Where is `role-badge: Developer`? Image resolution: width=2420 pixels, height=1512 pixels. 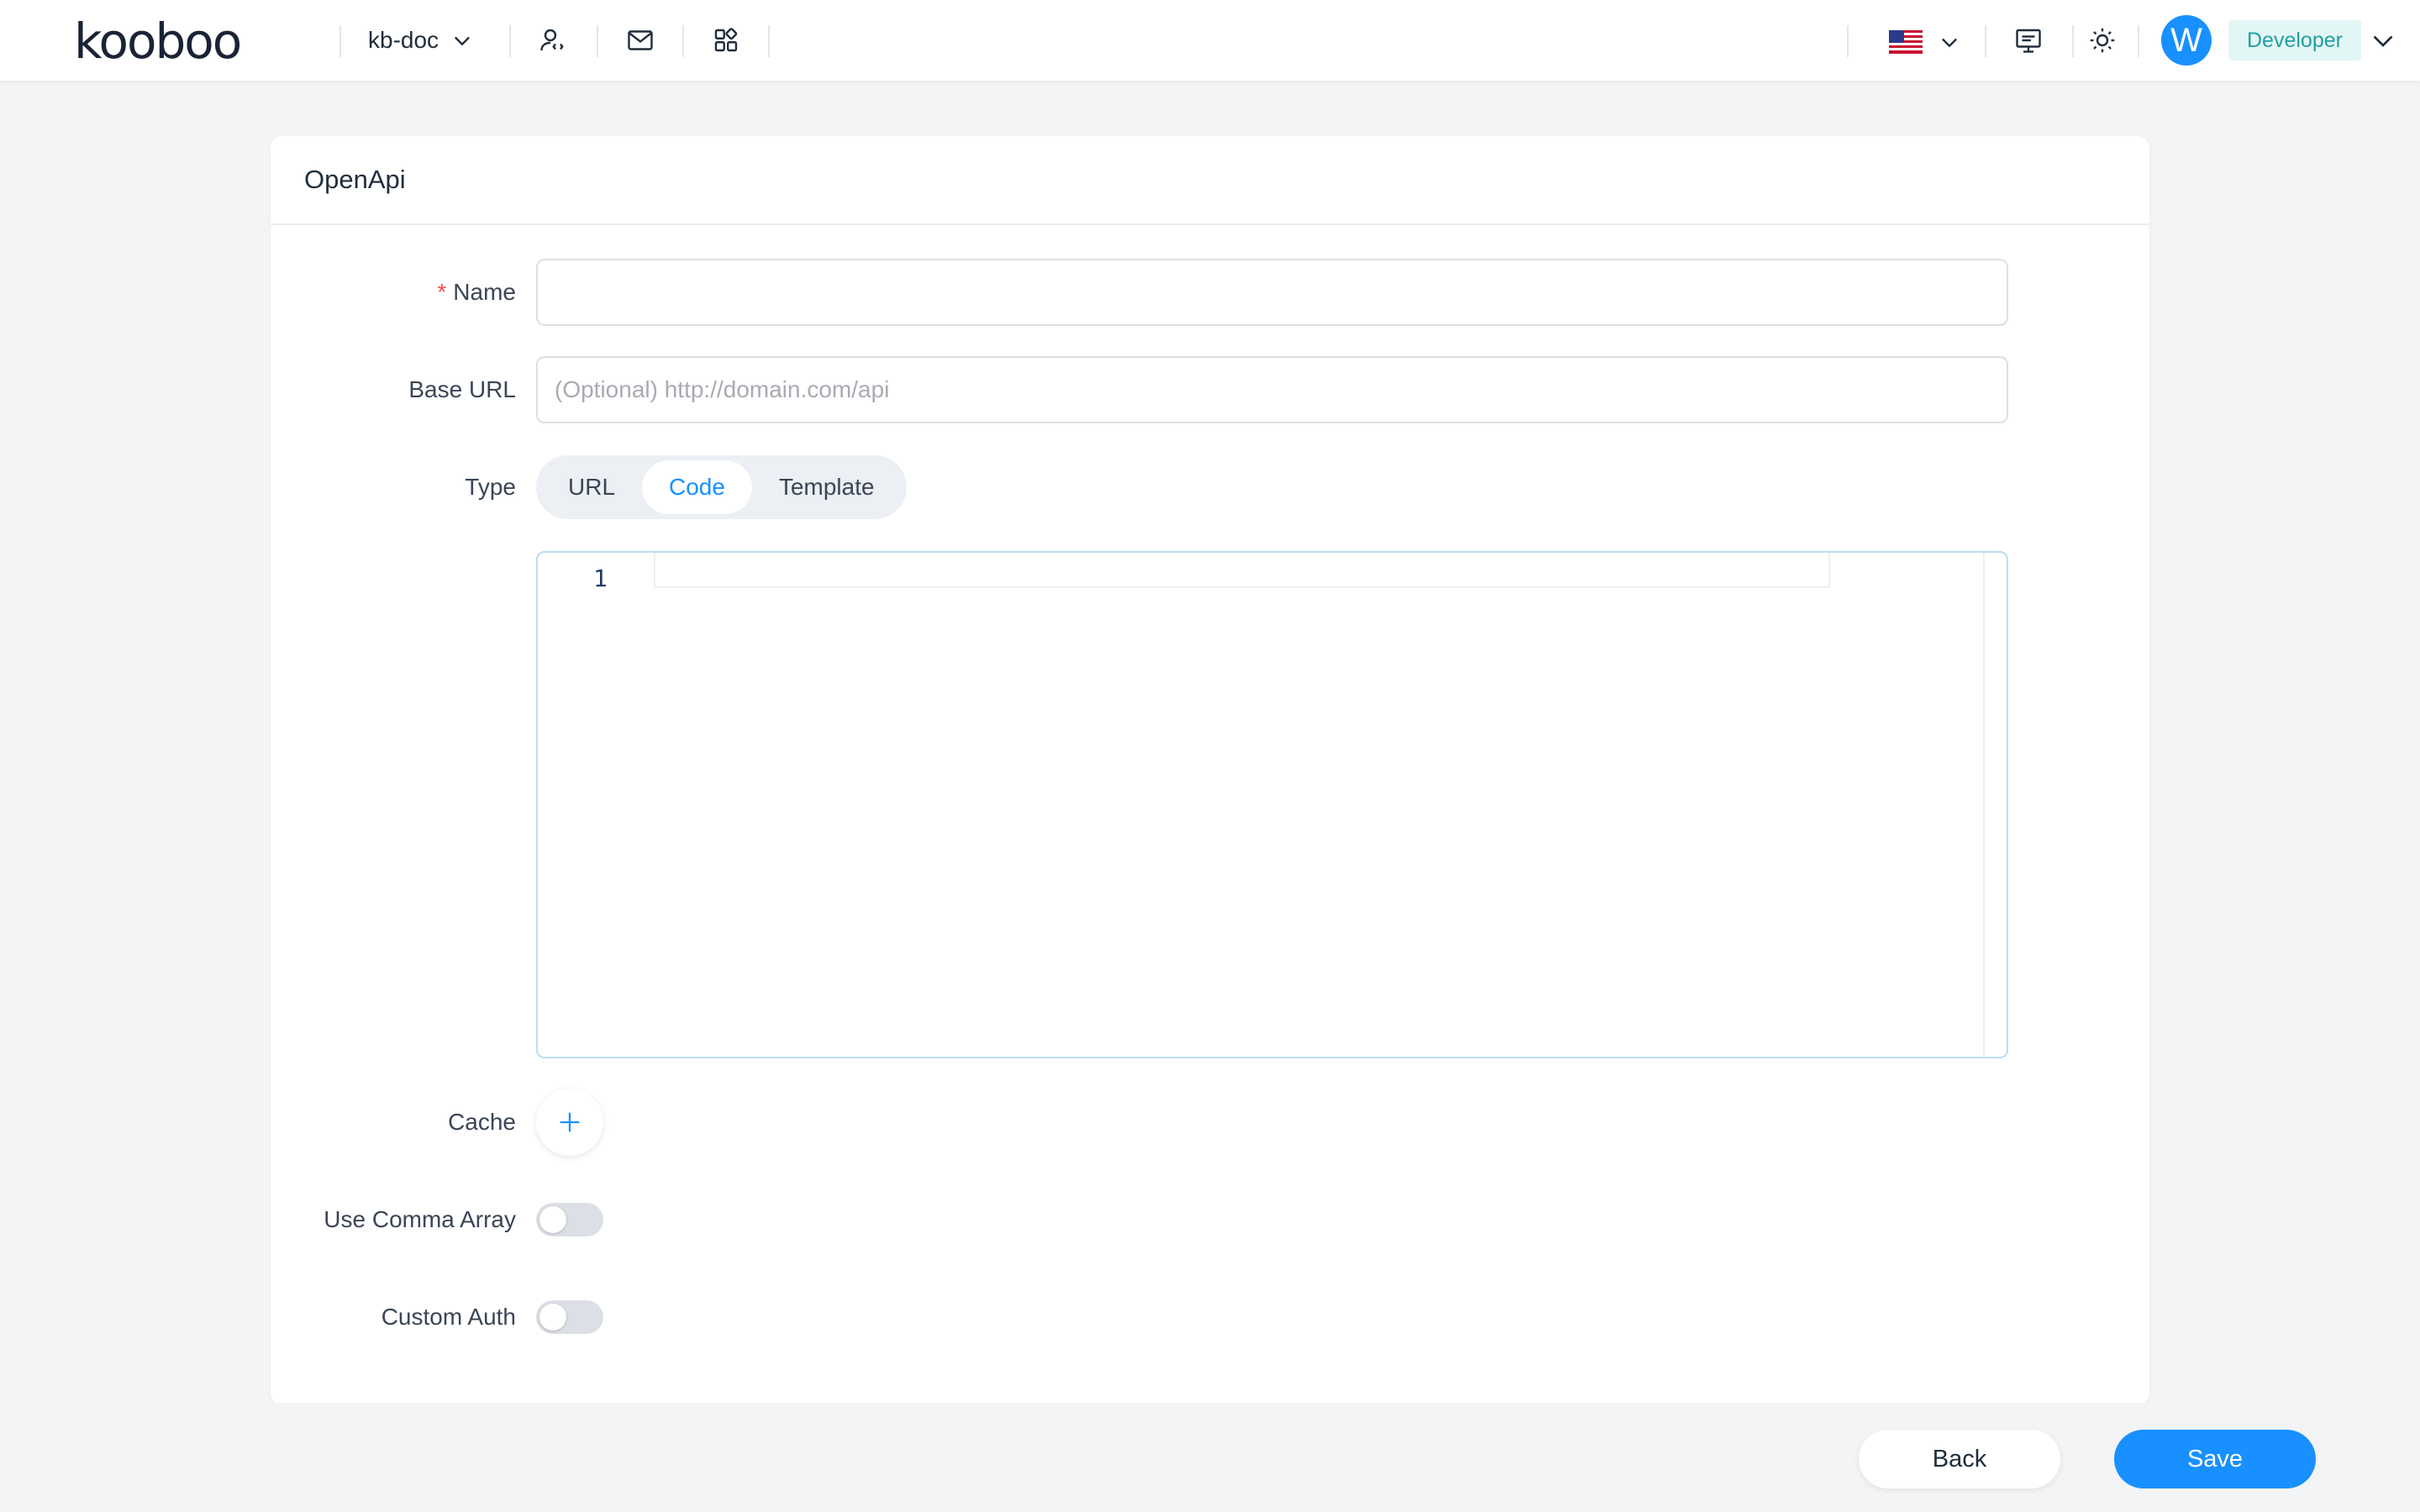
role-badge: Developer is located at coordinates (2294, 40).